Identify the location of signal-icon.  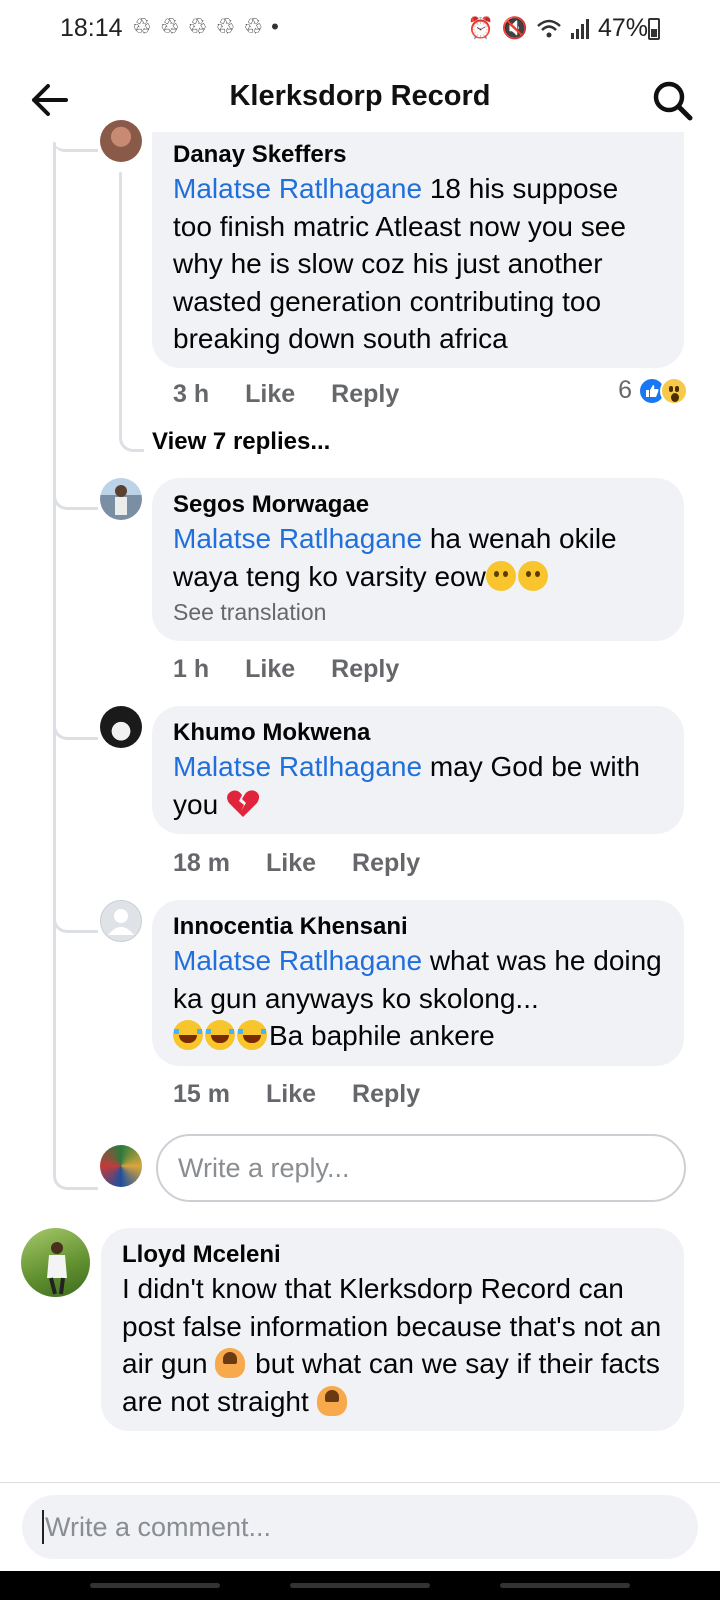
(579, 28).